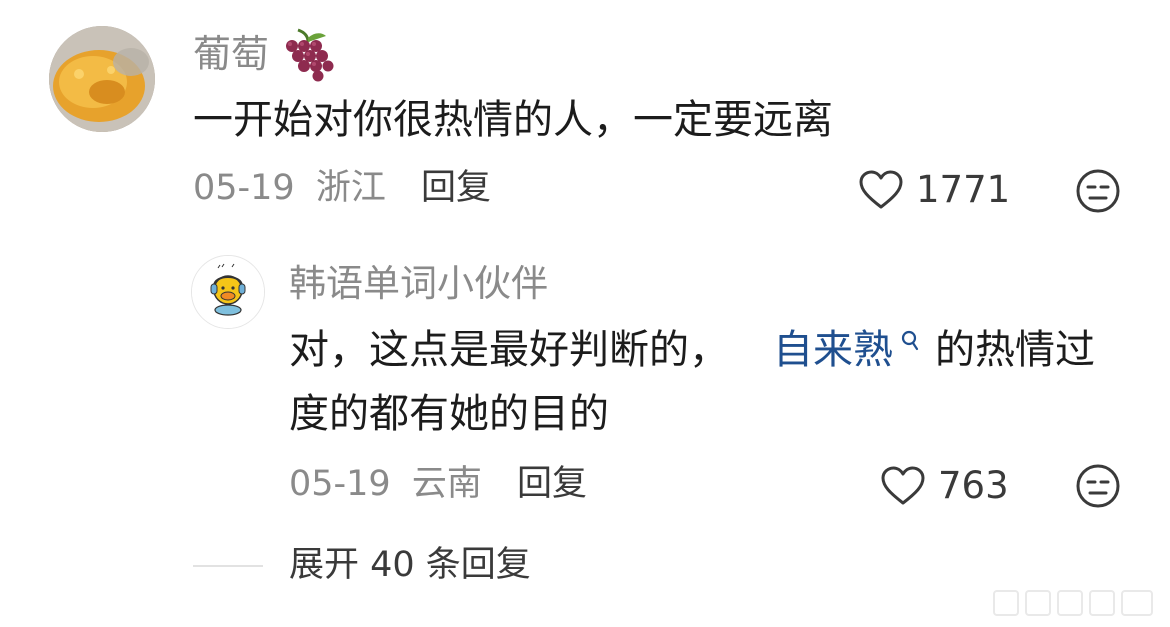  I want to click on reply-author: 韩语单词小伙伴, so click(418, 284).